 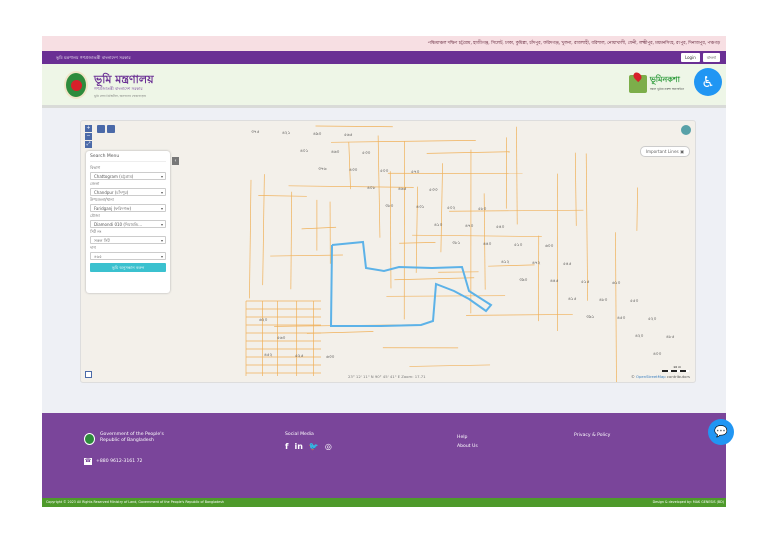 I want to click on field-select: সকল সিট, so click(x=128, y=240).